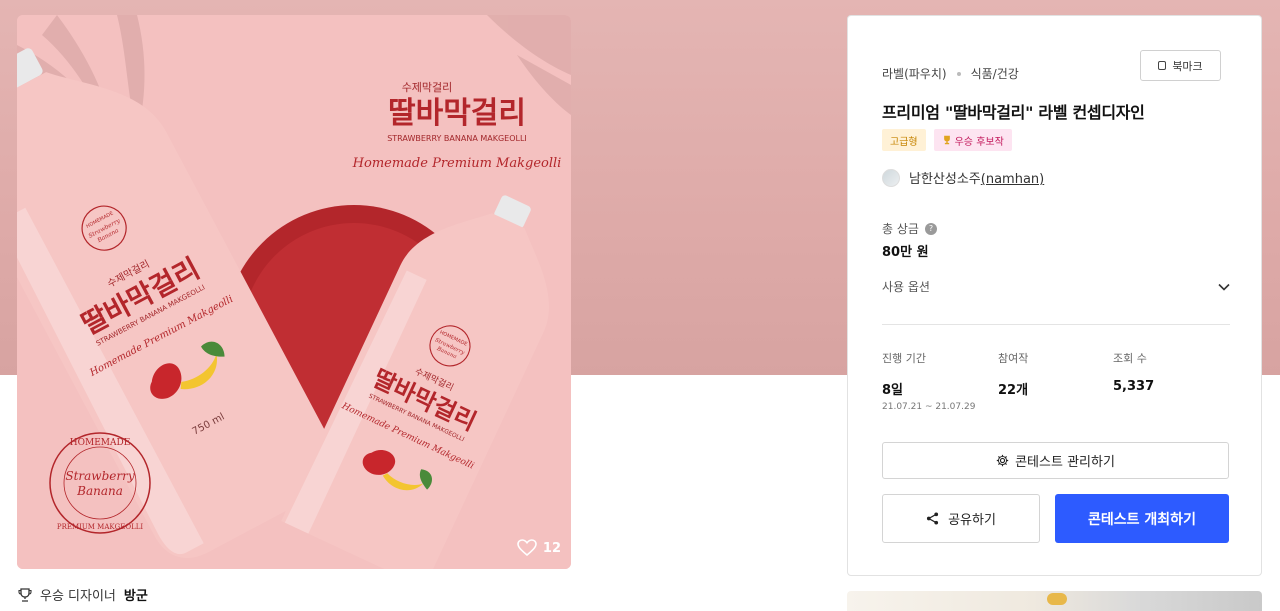 The height and width of the screenshot is (611, 1280). I want to click on participants-value: 22개, so click(1013, 390).